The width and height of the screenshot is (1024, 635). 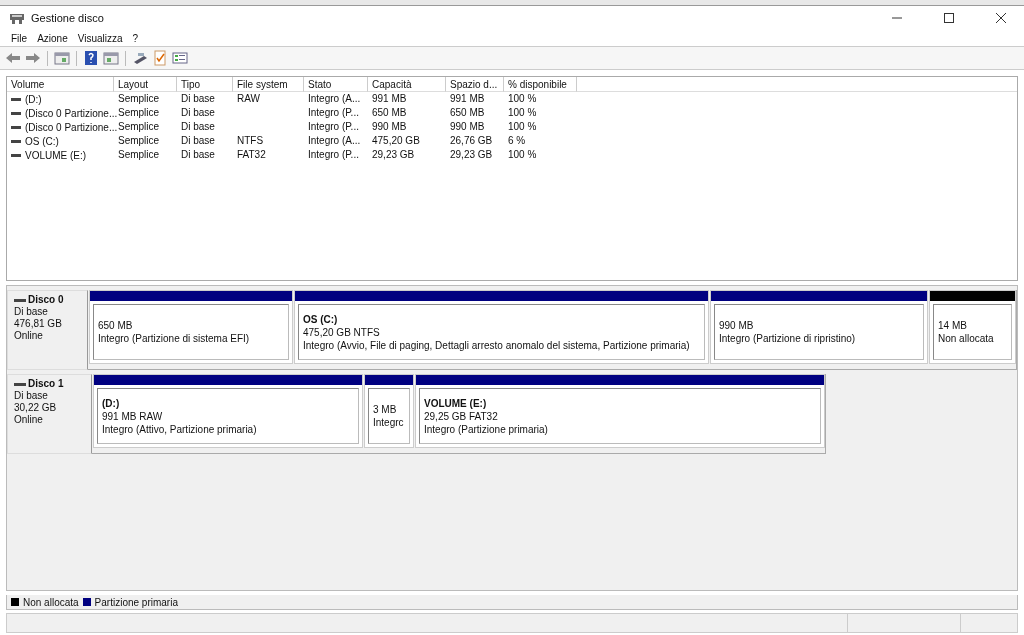 I want to click on forward-arrow-icon, so click(x=33, y=58).